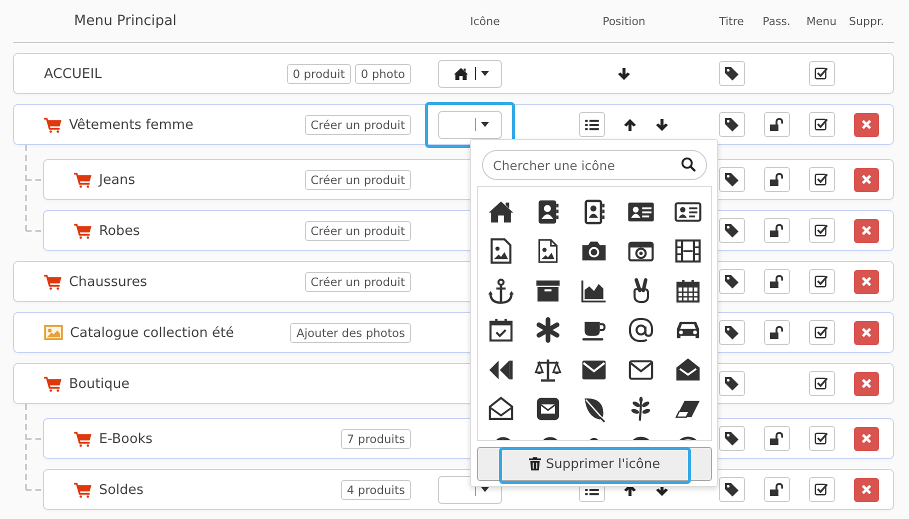 Image resolution: width=909 pixels, height=519 pixels. Describe the element at coordinates (382, 74) in the screenshot. I see `badge-button: 0 photo` at that location.